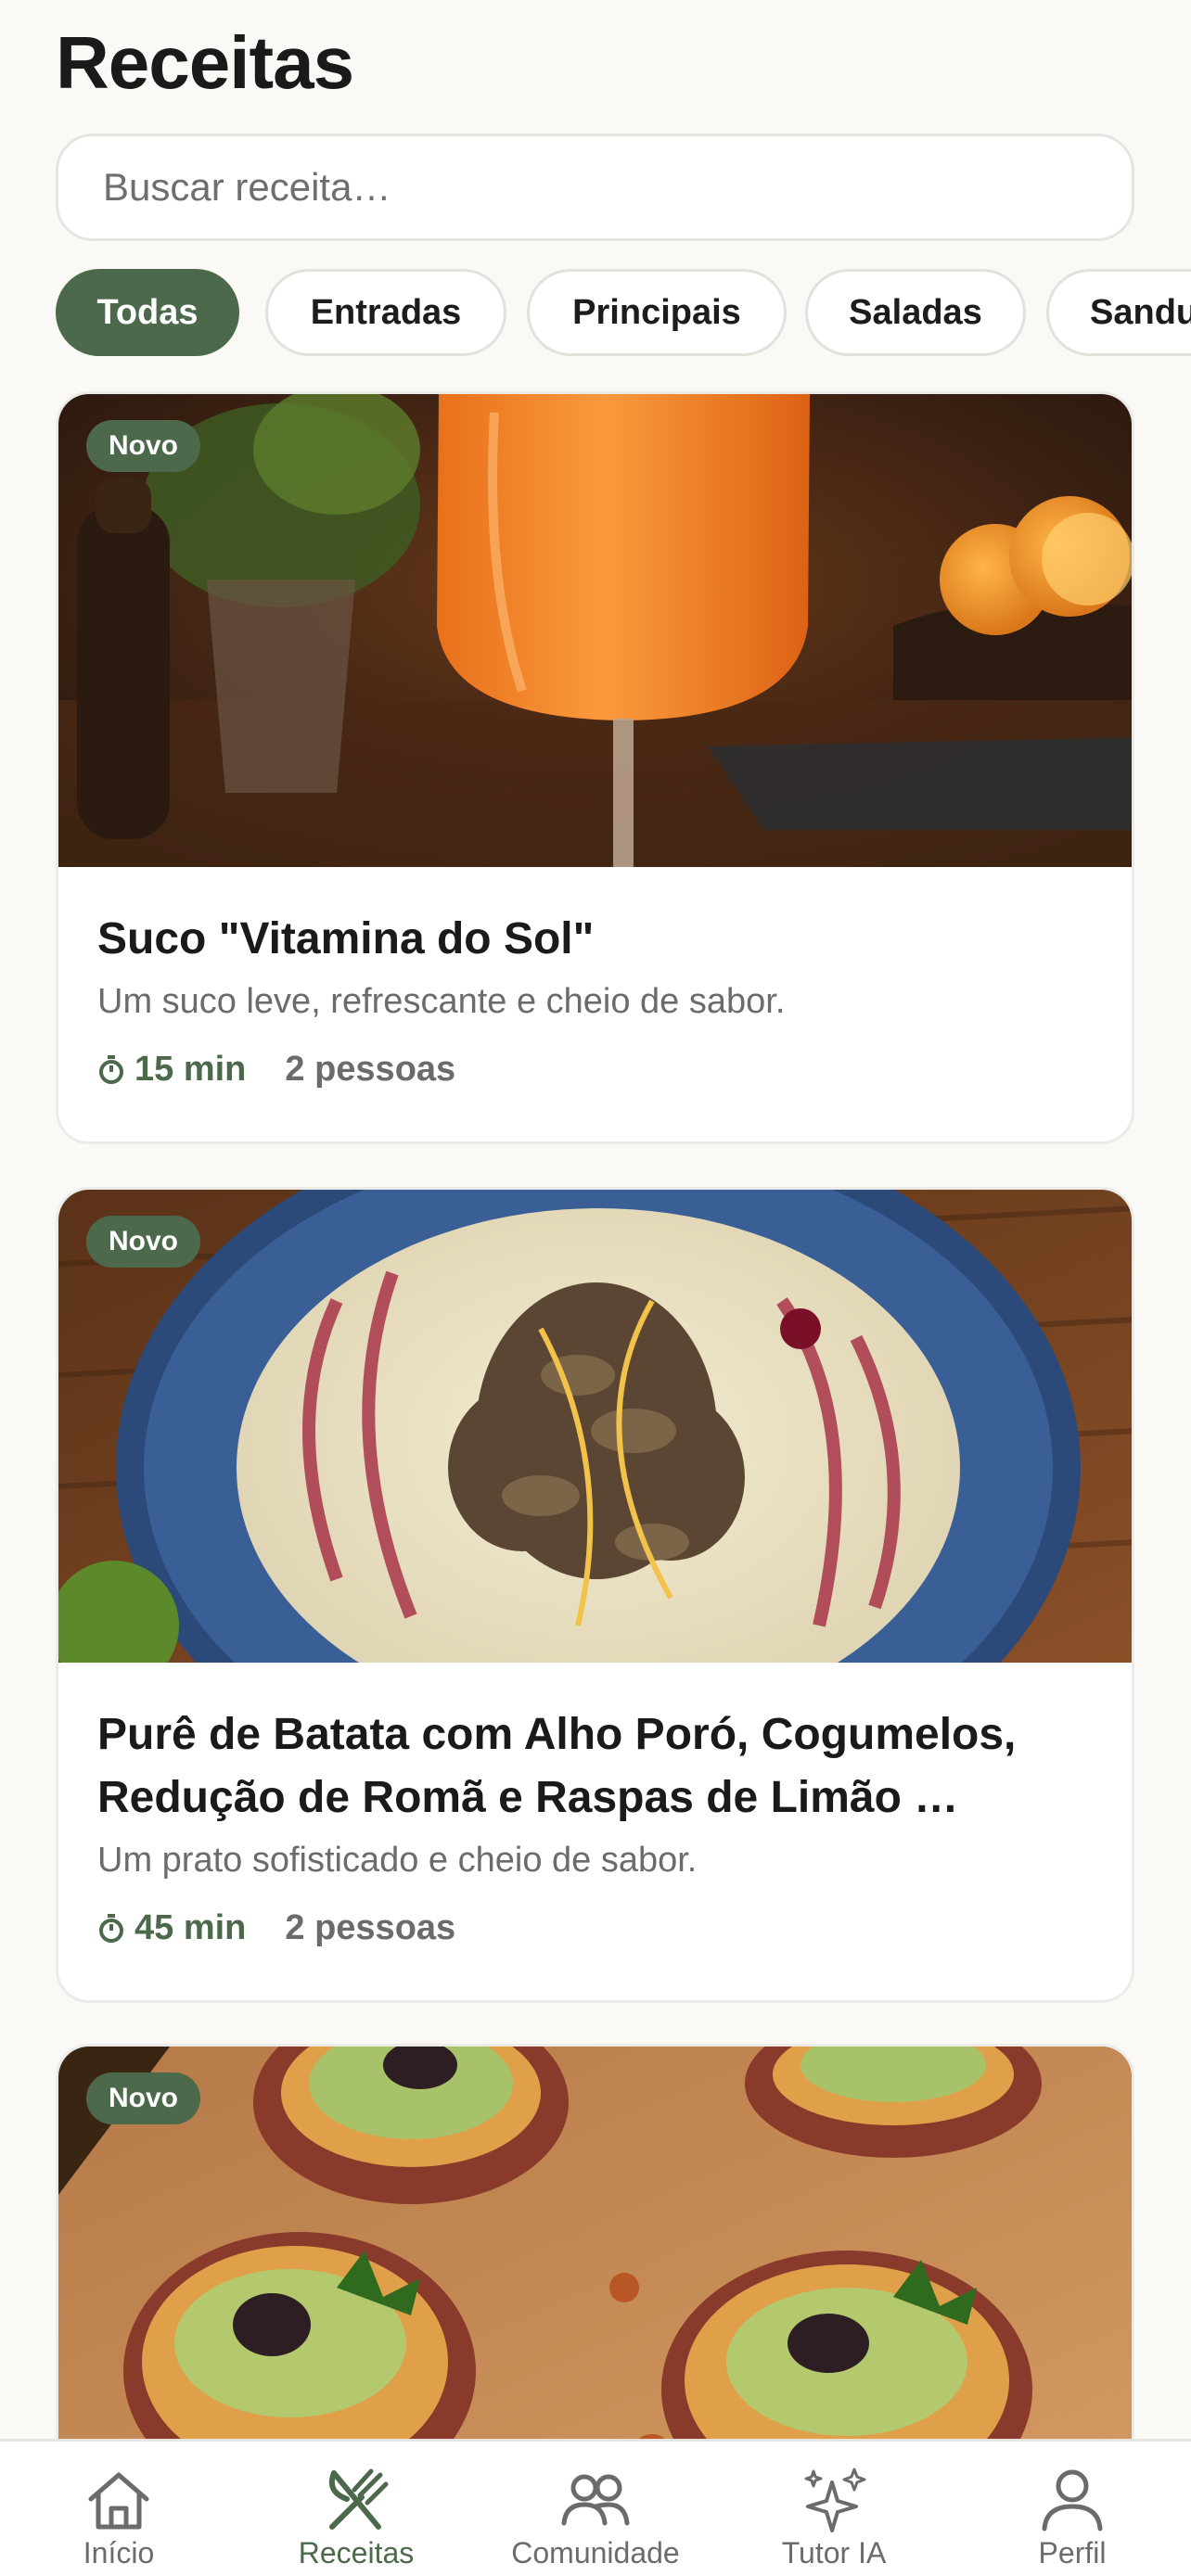  Describe the element at coordinates (1073, 2500) in the screenshot. I see `user-icon` at that location.